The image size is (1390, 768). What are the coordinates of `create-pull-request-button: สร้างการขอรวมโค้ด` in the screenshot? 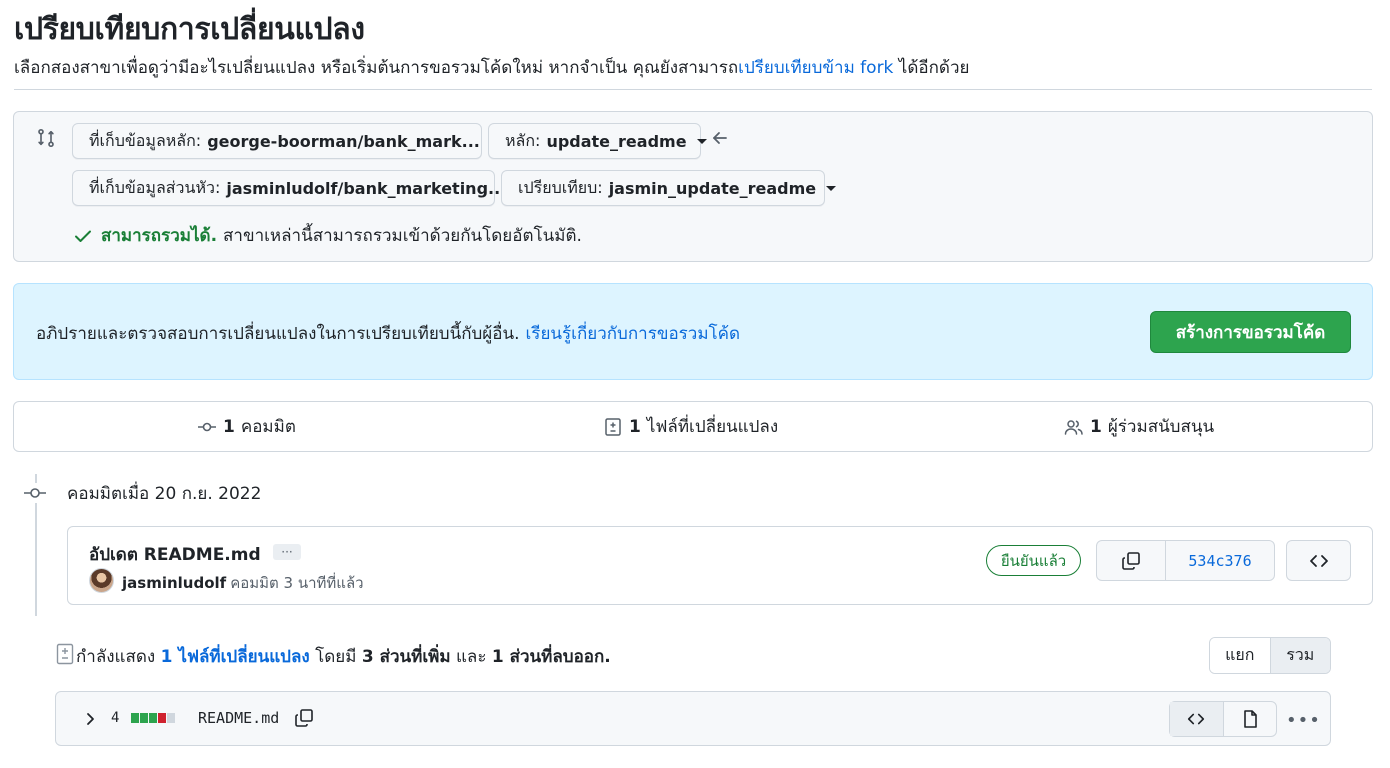 It's located at (1250, 332).